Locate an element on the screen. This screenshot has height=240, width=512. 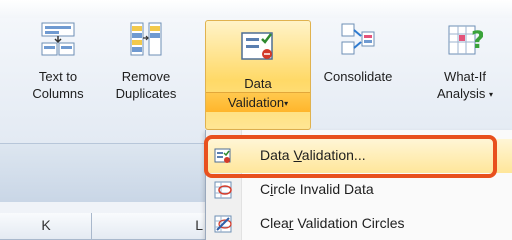
data-validation-label-2: Validation is located at coordinates (256, 102).